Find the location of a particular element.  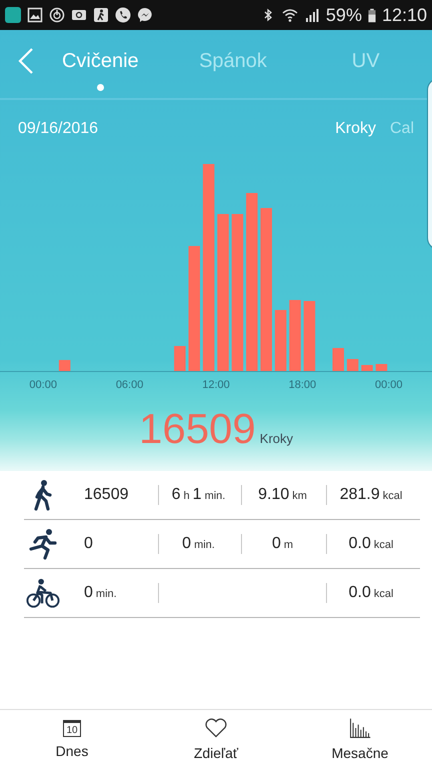

tab: UV is located at coordinates (365, 61).